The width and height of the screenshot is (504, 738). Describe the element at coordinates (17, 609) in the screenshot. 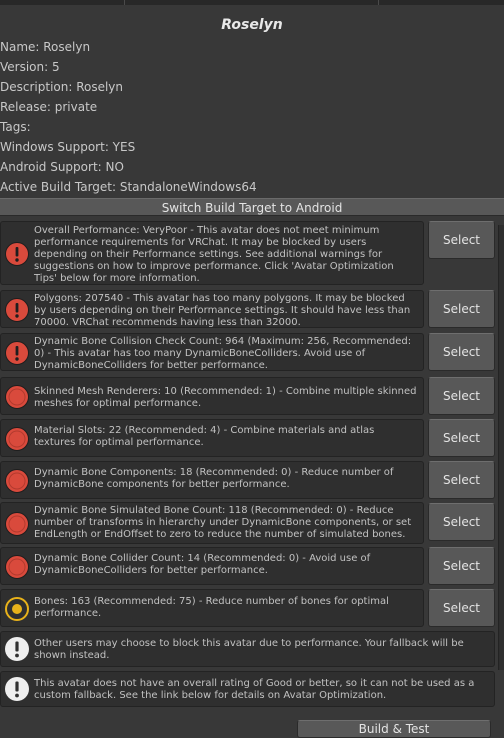

I see `yellow-circle-icon` at that location.